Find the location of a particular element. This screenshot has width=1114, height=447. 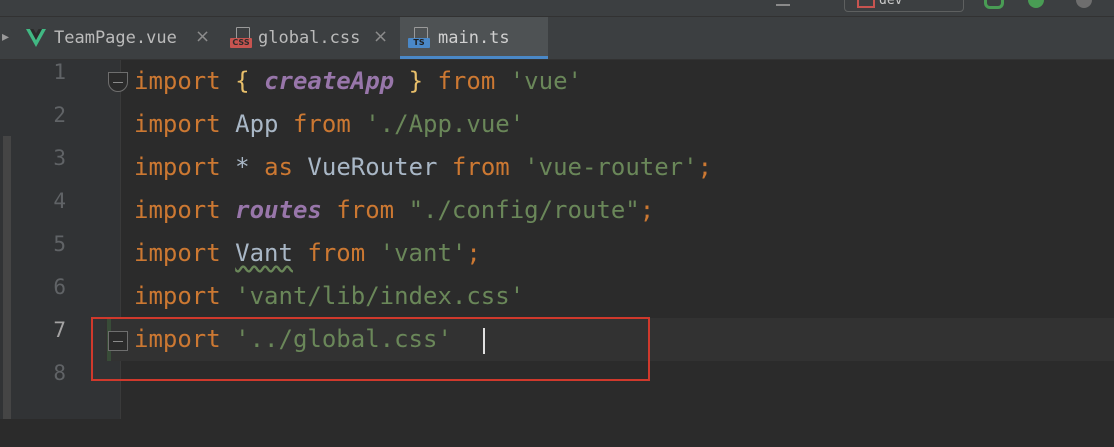

string-literal: 'vue-router' is located at coordinates (611, 167).